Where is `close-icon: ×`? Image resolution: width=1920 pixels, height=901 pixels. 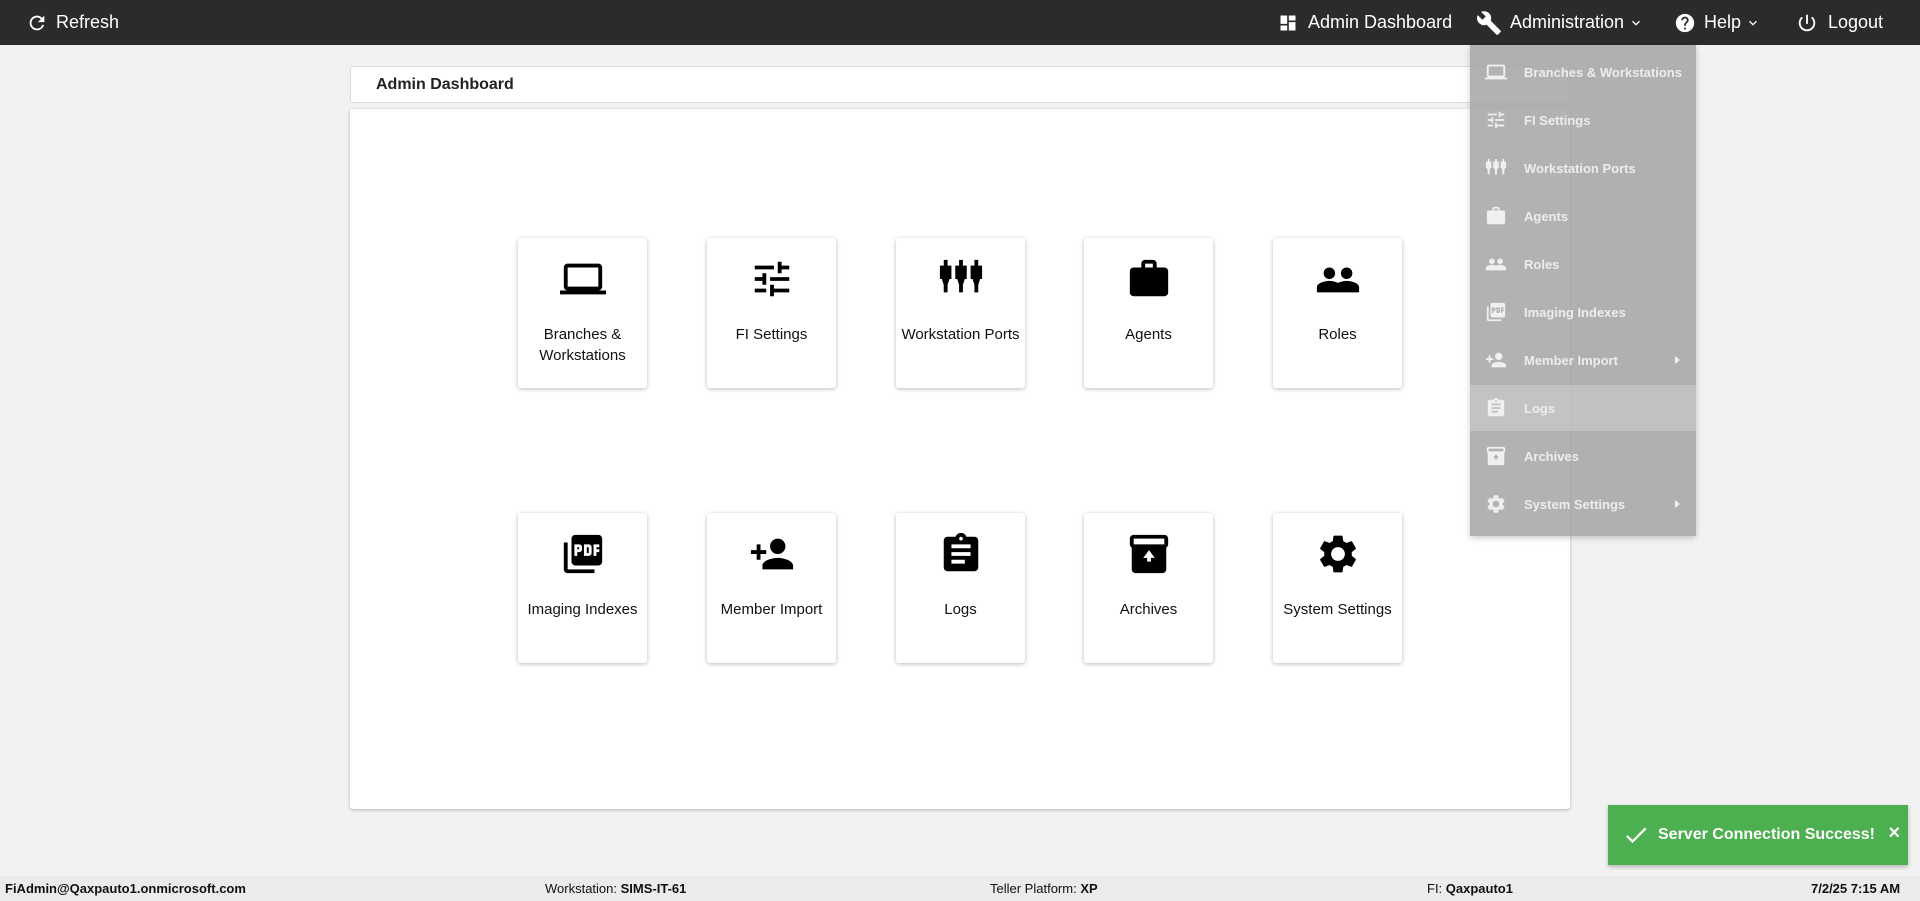
close-icon: × is located at coordinates (1894, 833).